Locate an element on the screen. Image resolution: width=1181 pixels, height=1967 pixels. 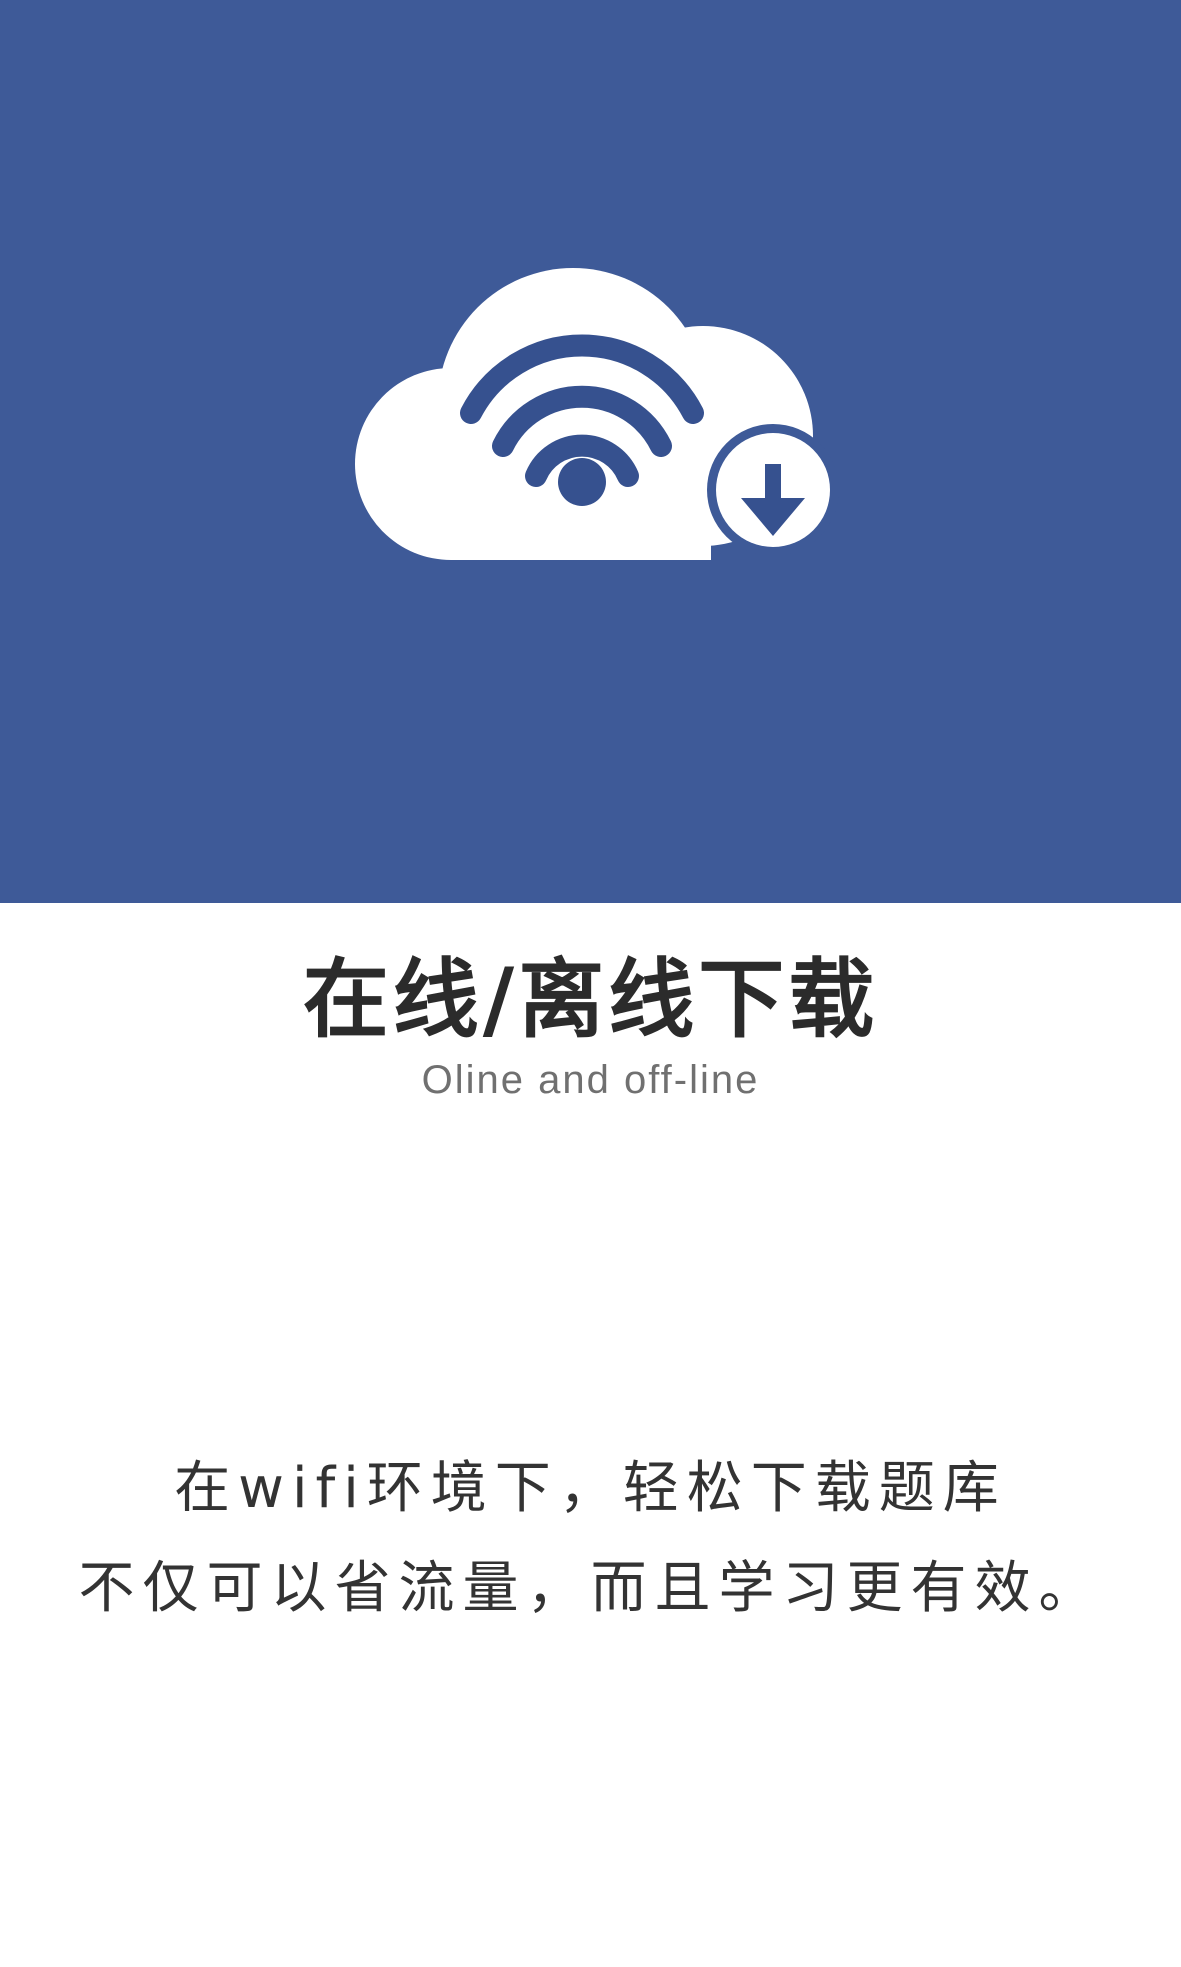
description-line-2: 不仅可以省流量，而且学习更有效。 is located at coordinates (590, 1588).